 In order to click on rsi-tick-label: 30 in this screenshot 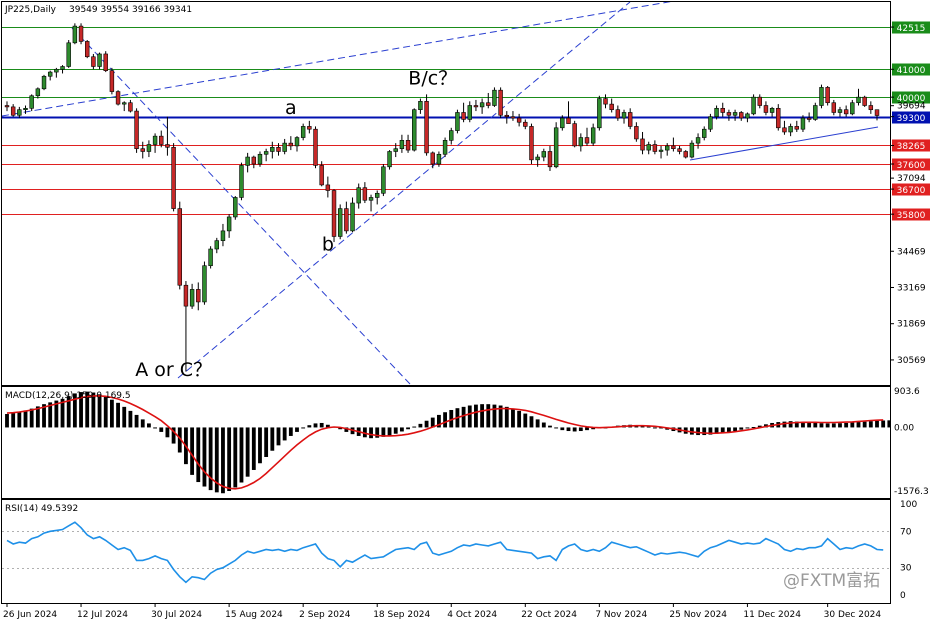, I will do `click(906, 569)`.